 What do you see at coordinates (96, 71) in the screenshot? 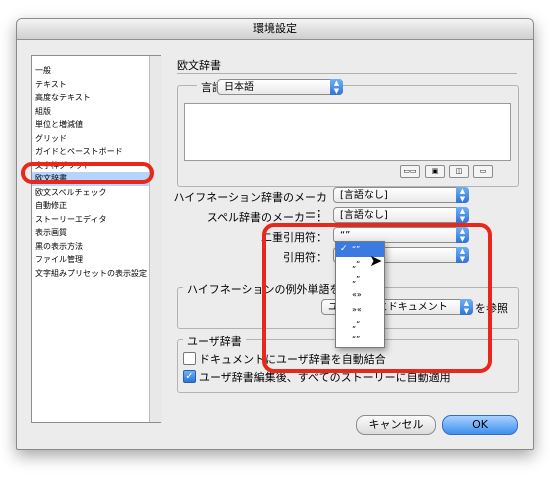
I see `sidebar-item: 一般` at bounding box center [96, 71].